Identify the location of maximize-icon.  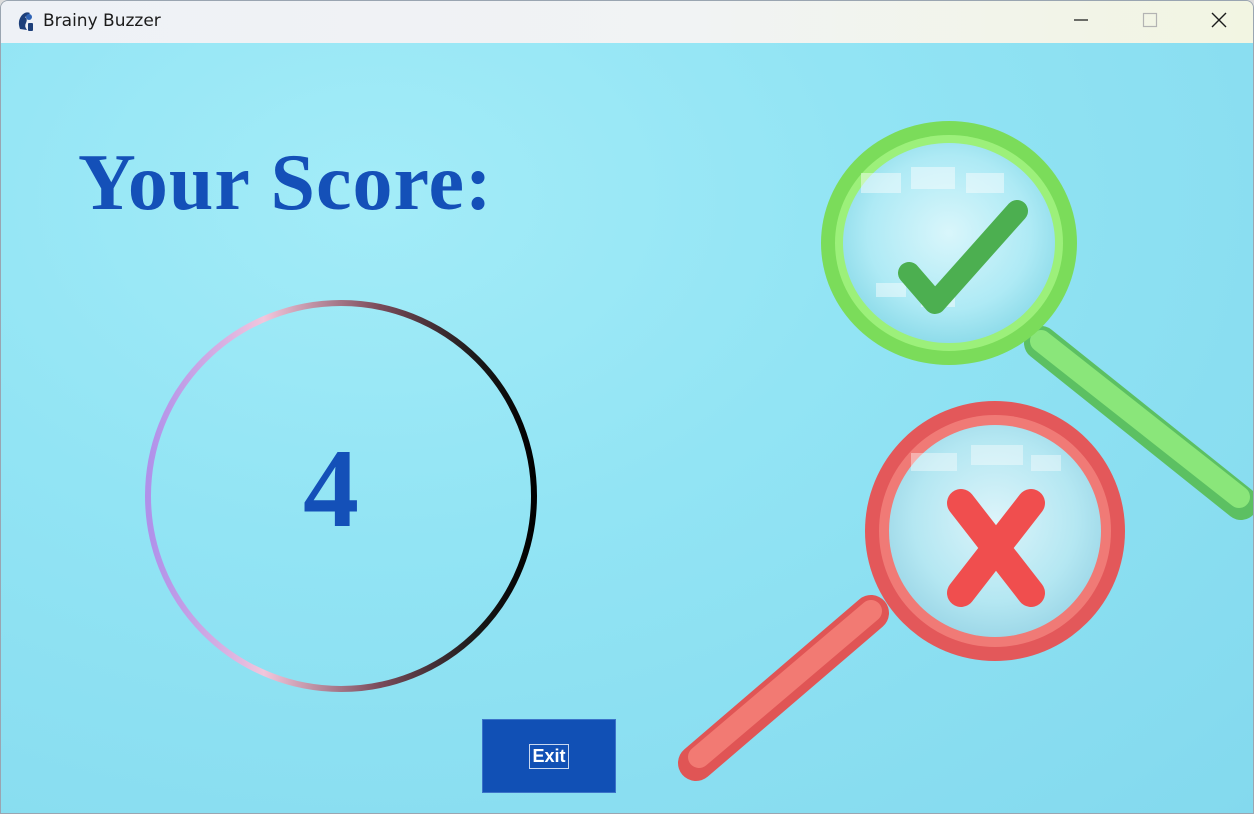
(1150, 22).